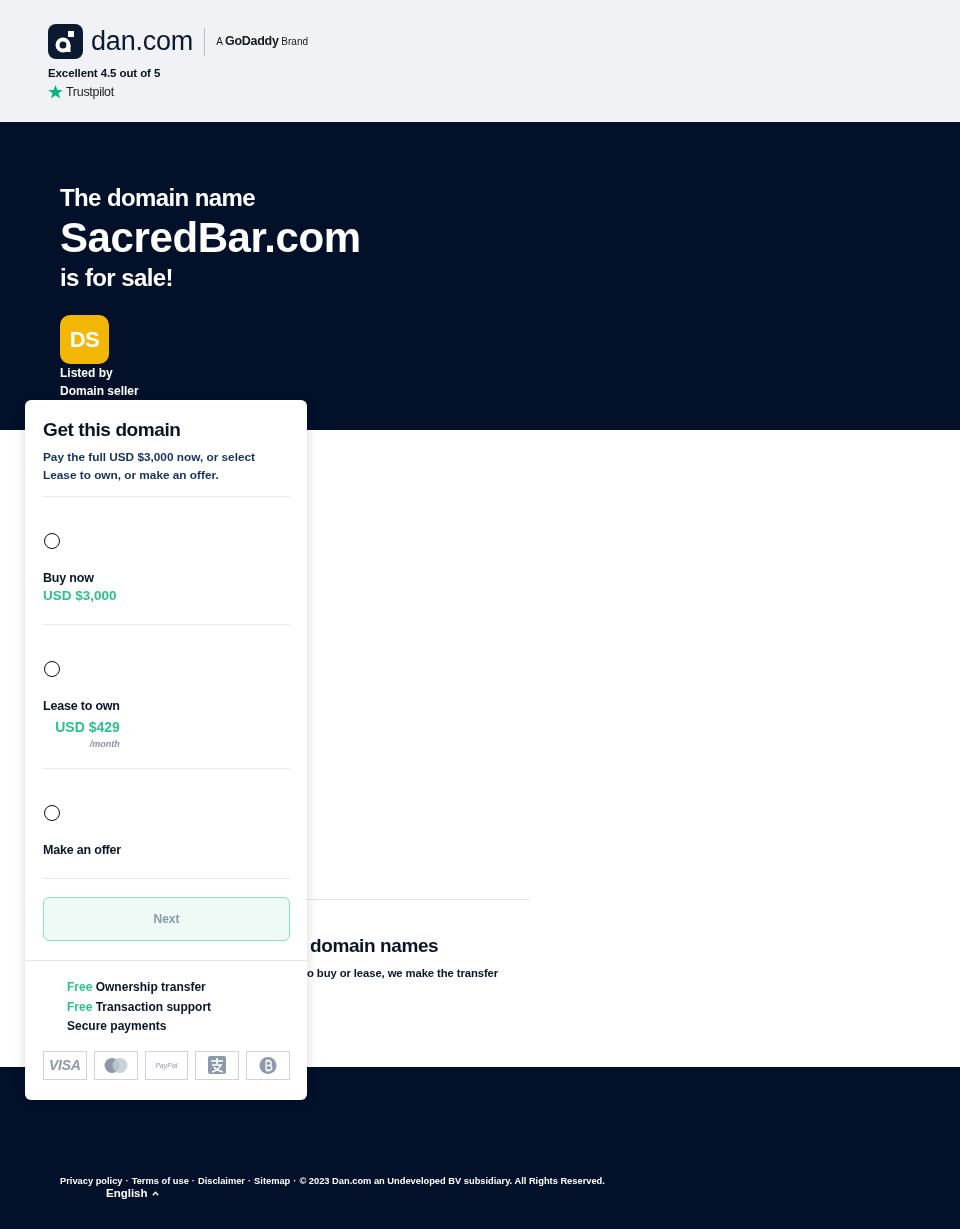  What do you see at coordinates (112, 430) in the screenshot?
I see `card-title: Get this domain` at bounding box center [112, 430].